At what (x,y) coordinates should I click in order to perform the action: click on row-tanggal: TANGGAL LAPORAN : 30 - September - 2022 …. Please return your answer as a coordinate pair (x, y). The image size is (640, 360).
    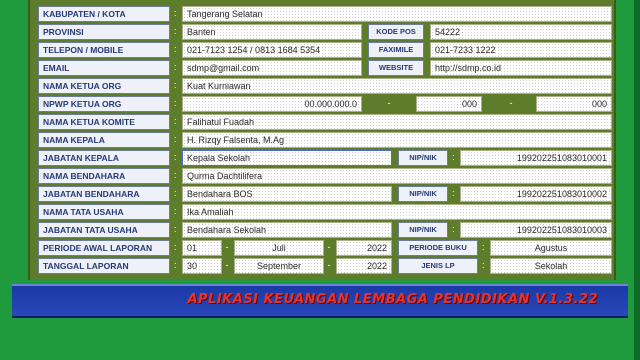
    Looking at the image, I should click on (326, 266).